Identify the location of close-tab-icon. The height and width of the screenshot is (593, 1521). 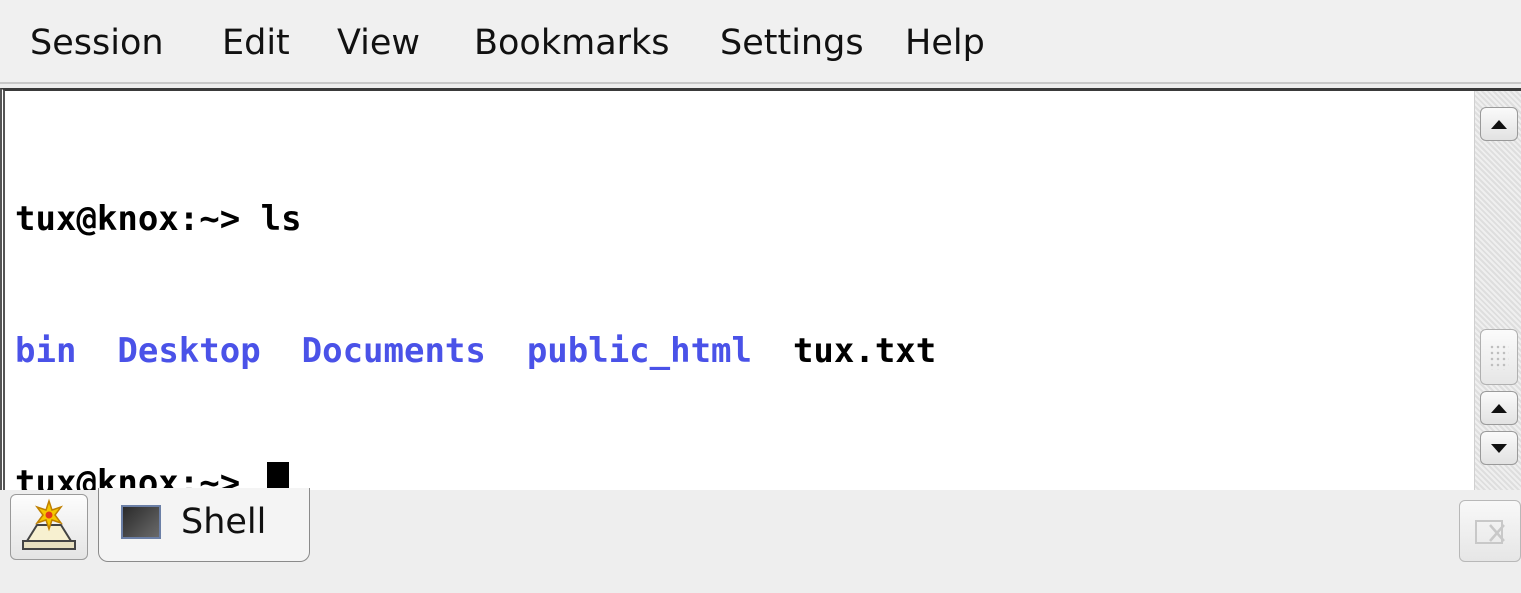
(1490, 532).